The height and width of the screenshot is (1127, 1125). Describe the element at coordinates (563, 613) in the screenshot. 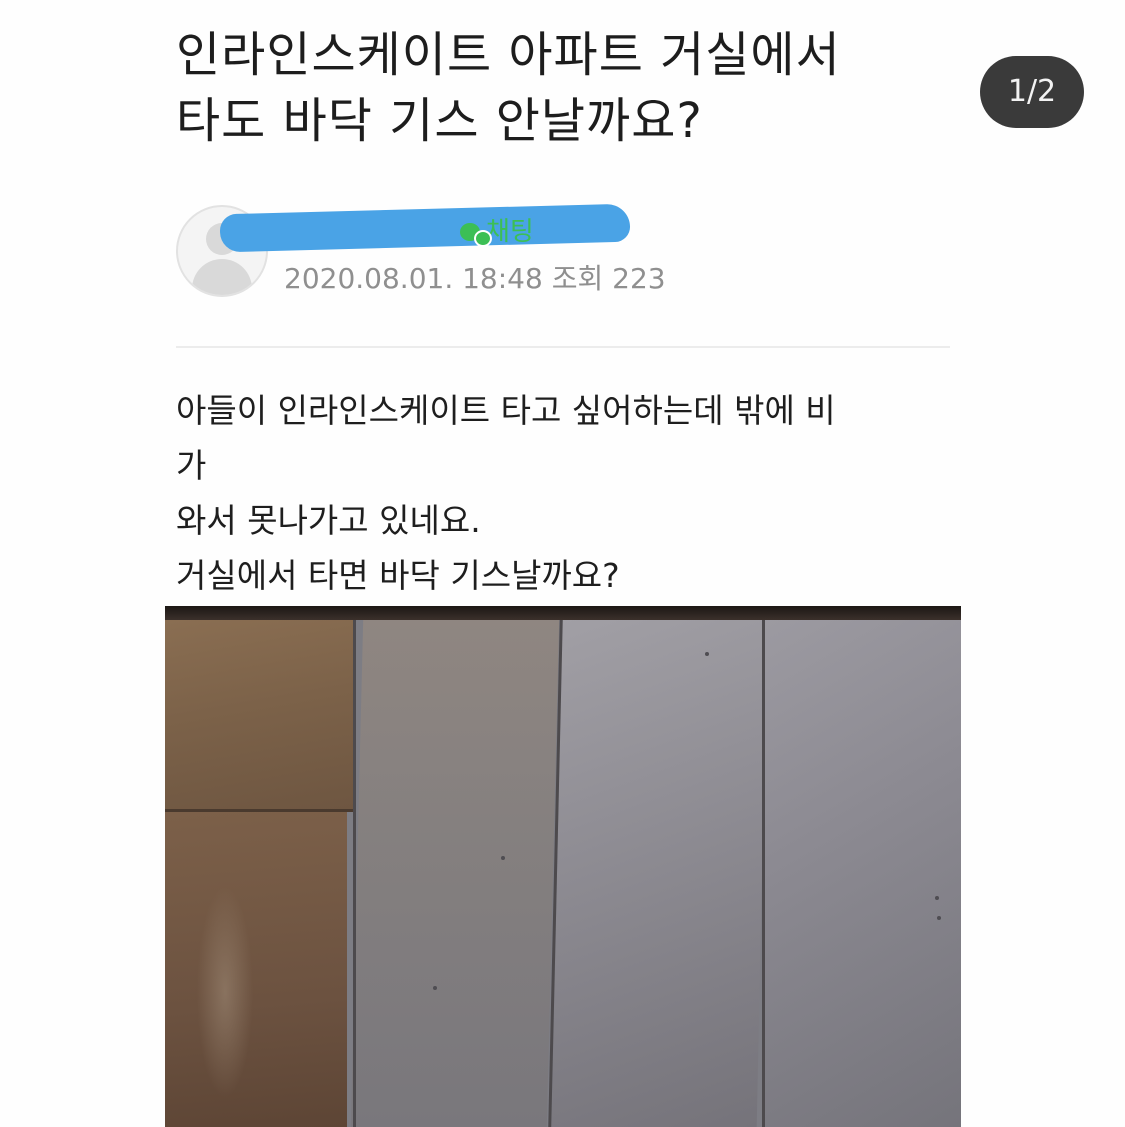

I see `photo-wall-edge` at that location.